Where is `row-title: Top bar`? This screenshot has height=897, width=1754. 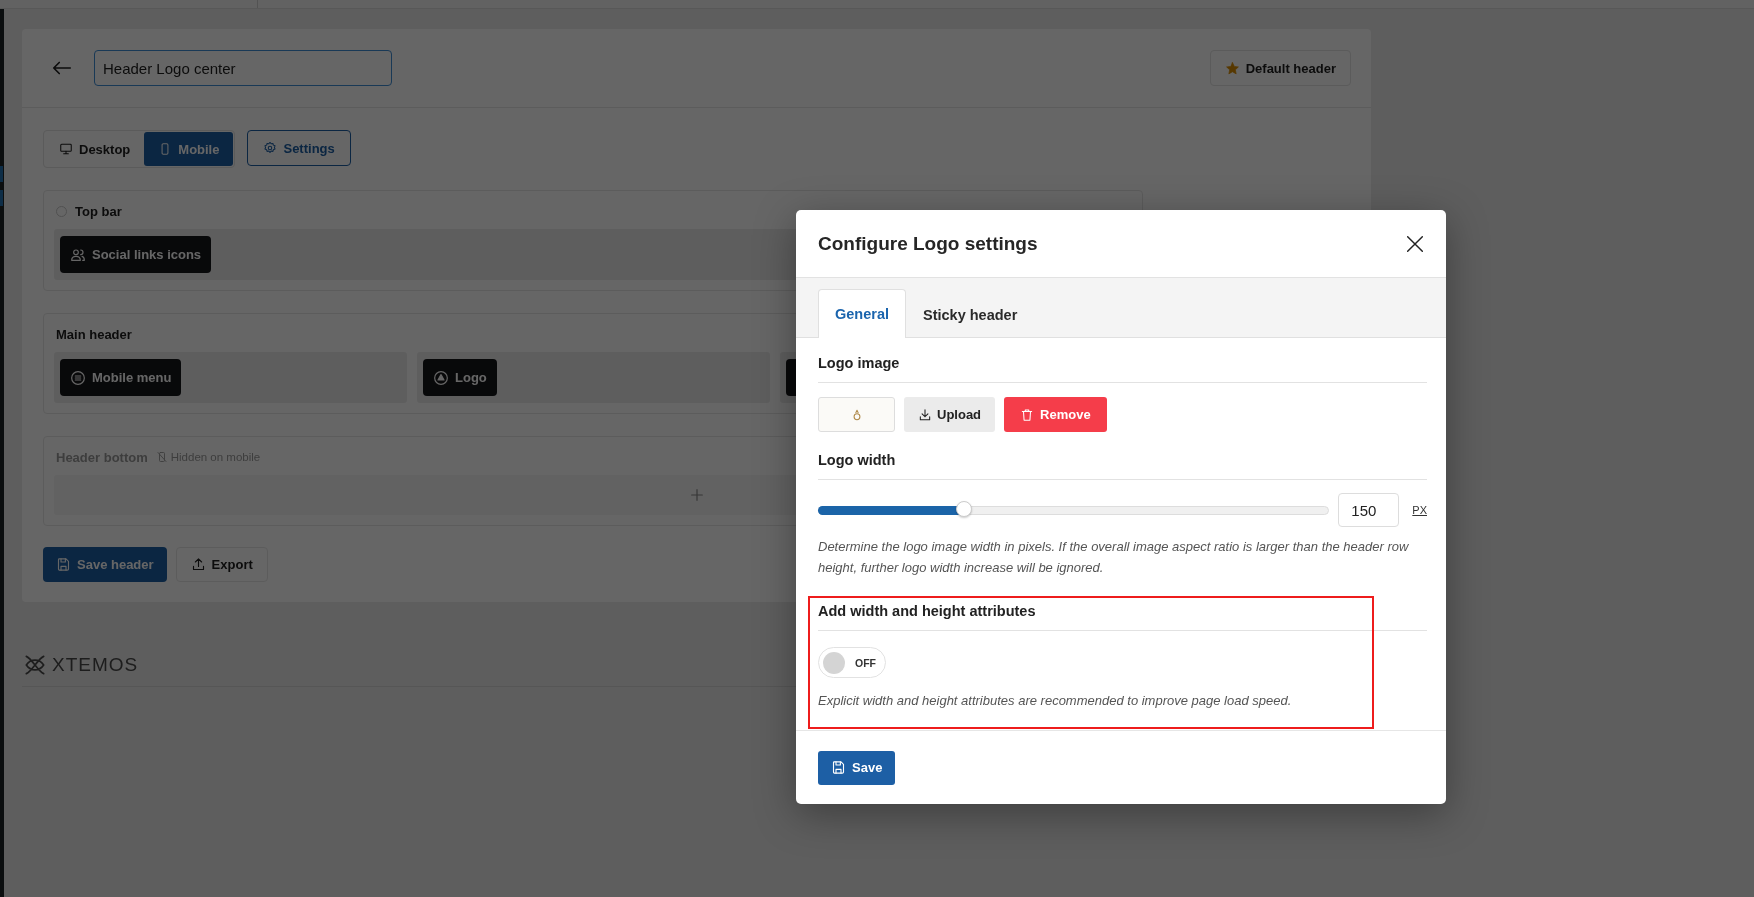 row-title: Top bar is located at coordinates (98, 211).